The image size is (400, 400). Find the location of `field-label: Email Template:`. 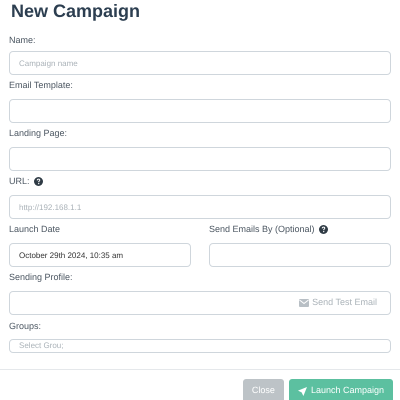

field-label: Email Template: is located at coordinates (41, 85).